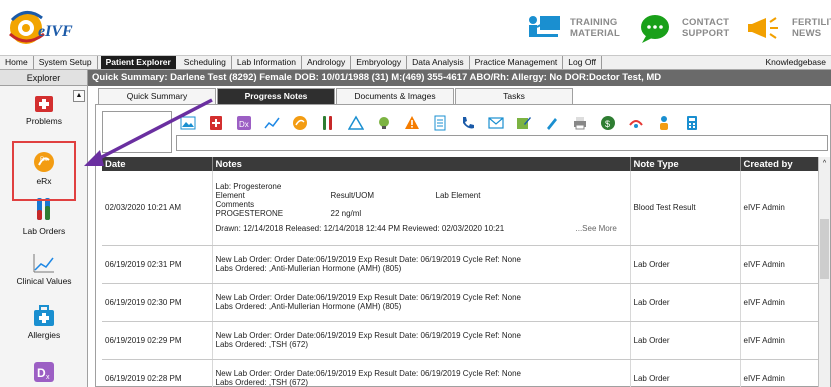 Image resolution: width=831 pixels, height=387 pixels. What do you see at coordinates (384, 123) in the screenshot?
I see `lightbulb-icon` at bounding box center [384, 123].